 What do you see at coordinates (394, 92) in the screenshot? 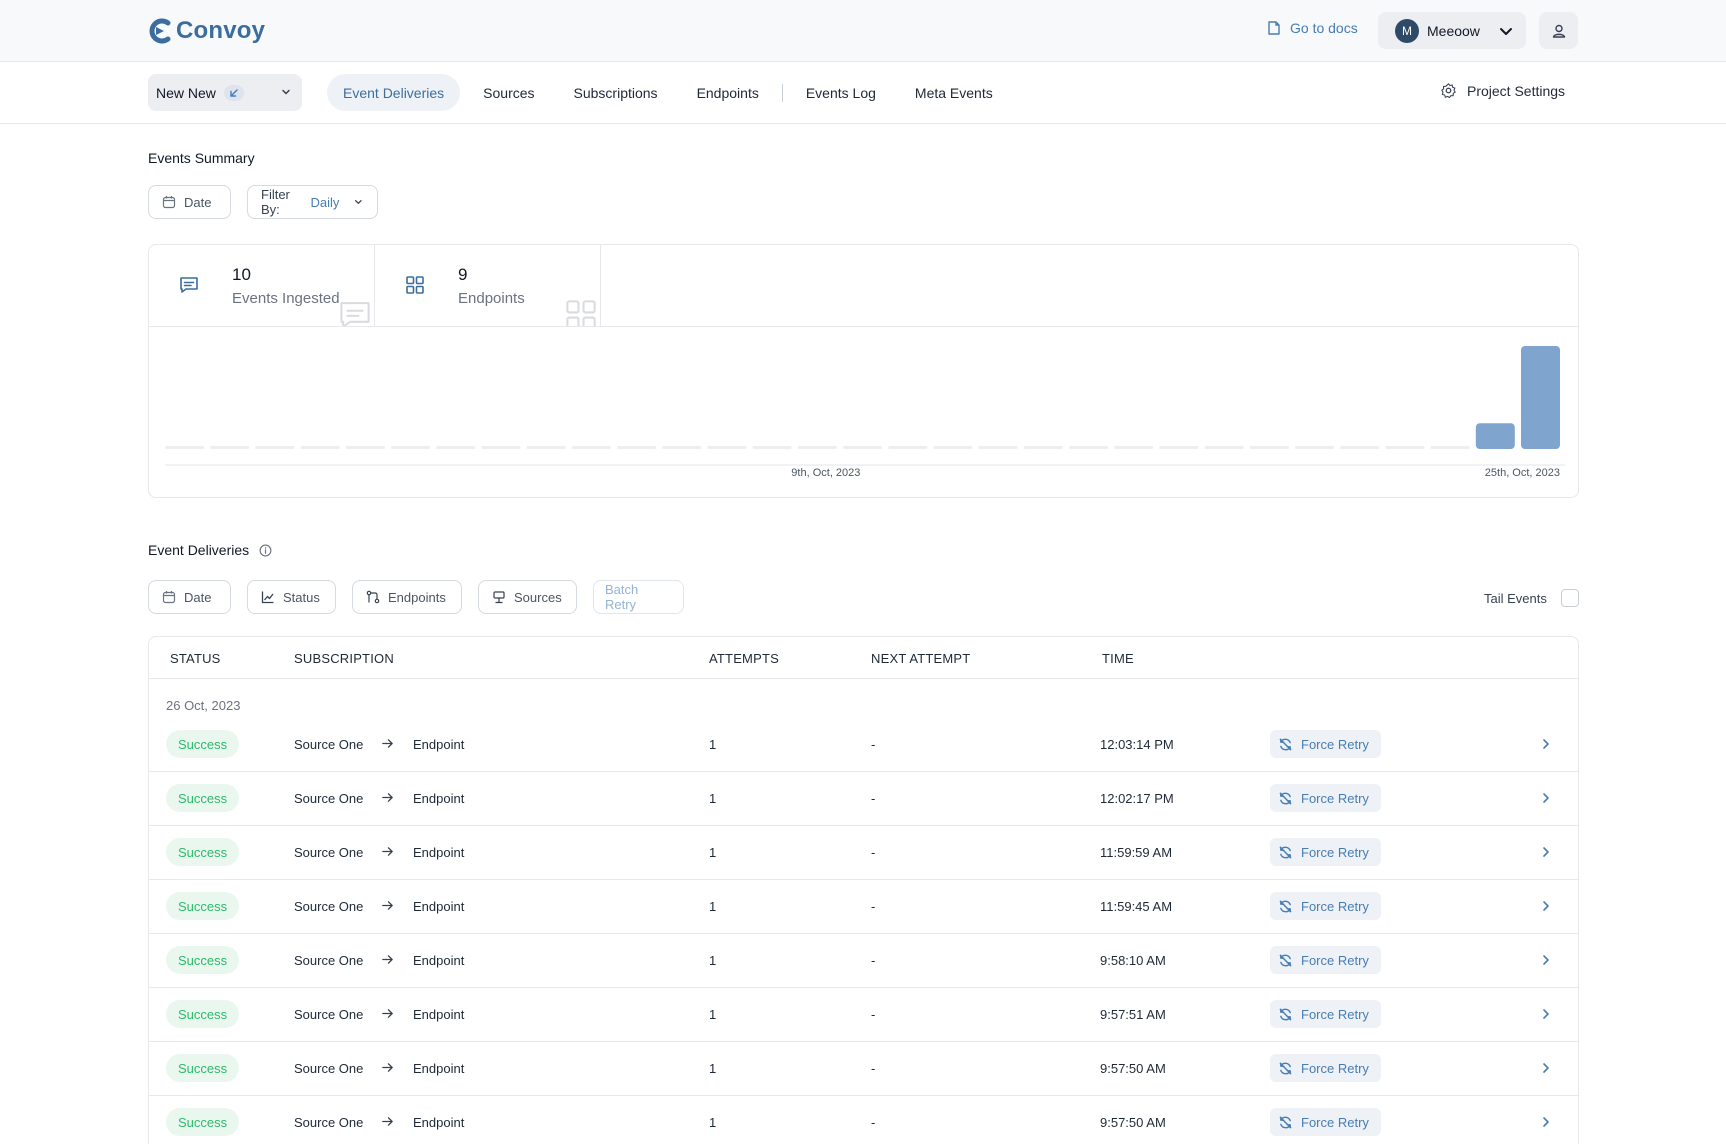
I see `tab-event-deliveries: Event Deliveries` at bounding box center [394, 92].